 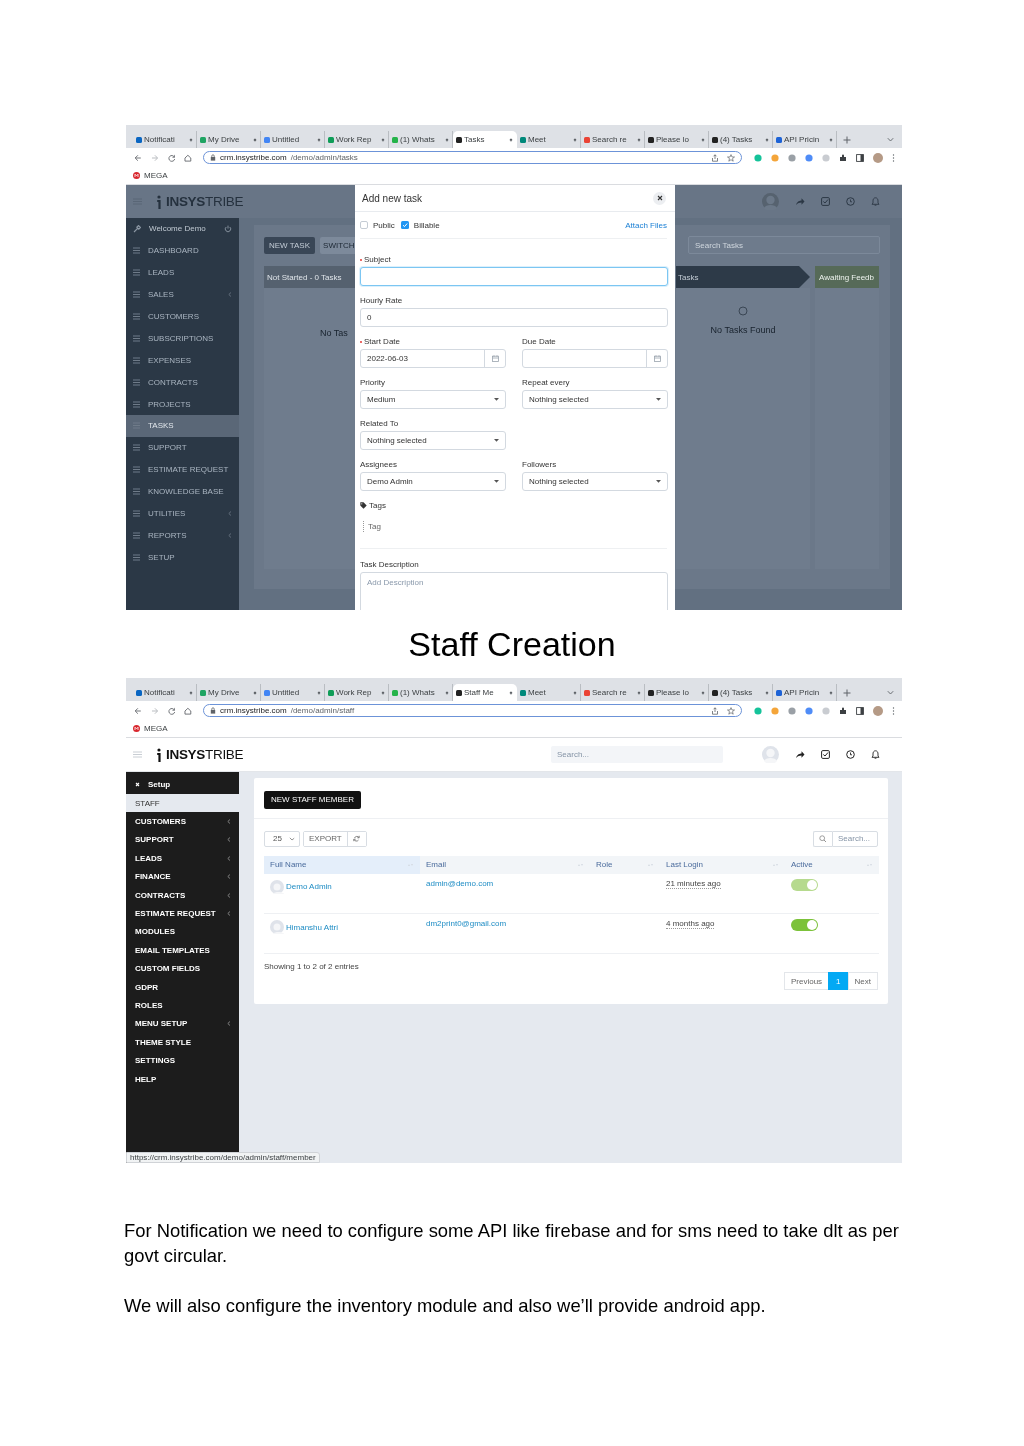 I want to click on browser-tab: Tasks, so click(x=485, y=139).